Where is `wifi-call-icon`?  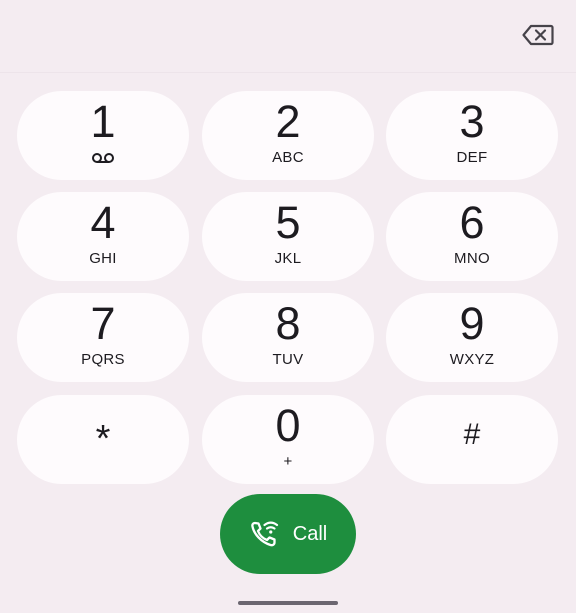 wifi-call-icon is located at coordinates (264, 534).